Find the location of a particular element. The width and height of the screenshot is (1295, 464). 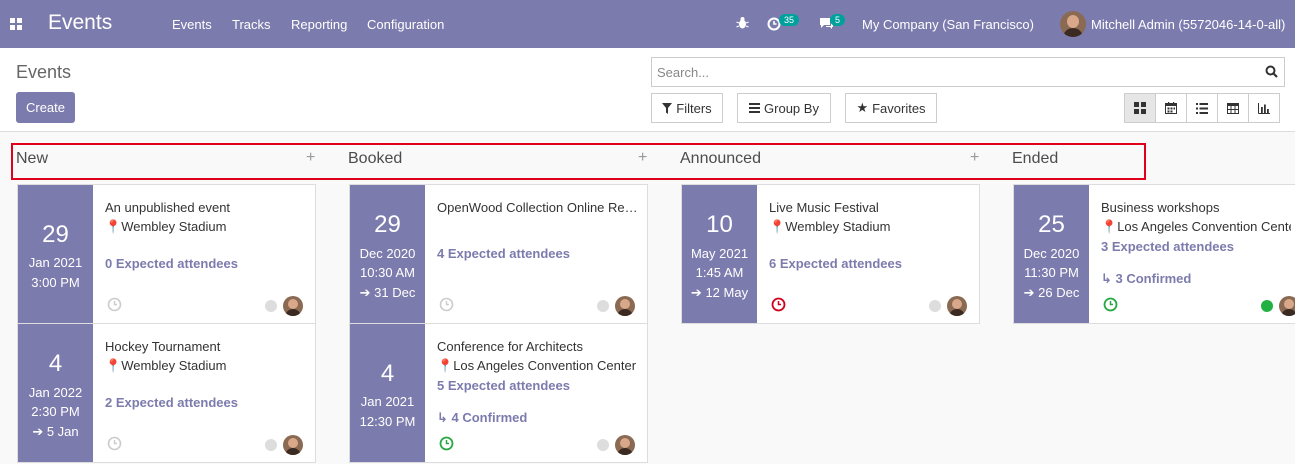

event-location-text: Los Angeles Convention Center is located at coordinates (545, 365).